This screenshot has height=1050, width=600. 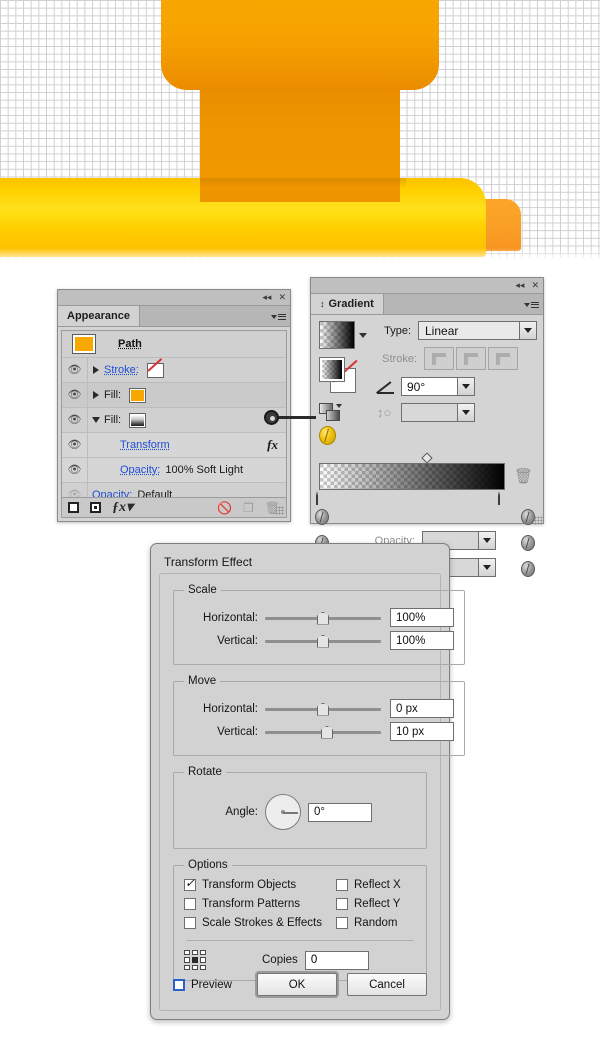 I want to click on move-vertical-input: 10 px, so click(x=422, y=731).